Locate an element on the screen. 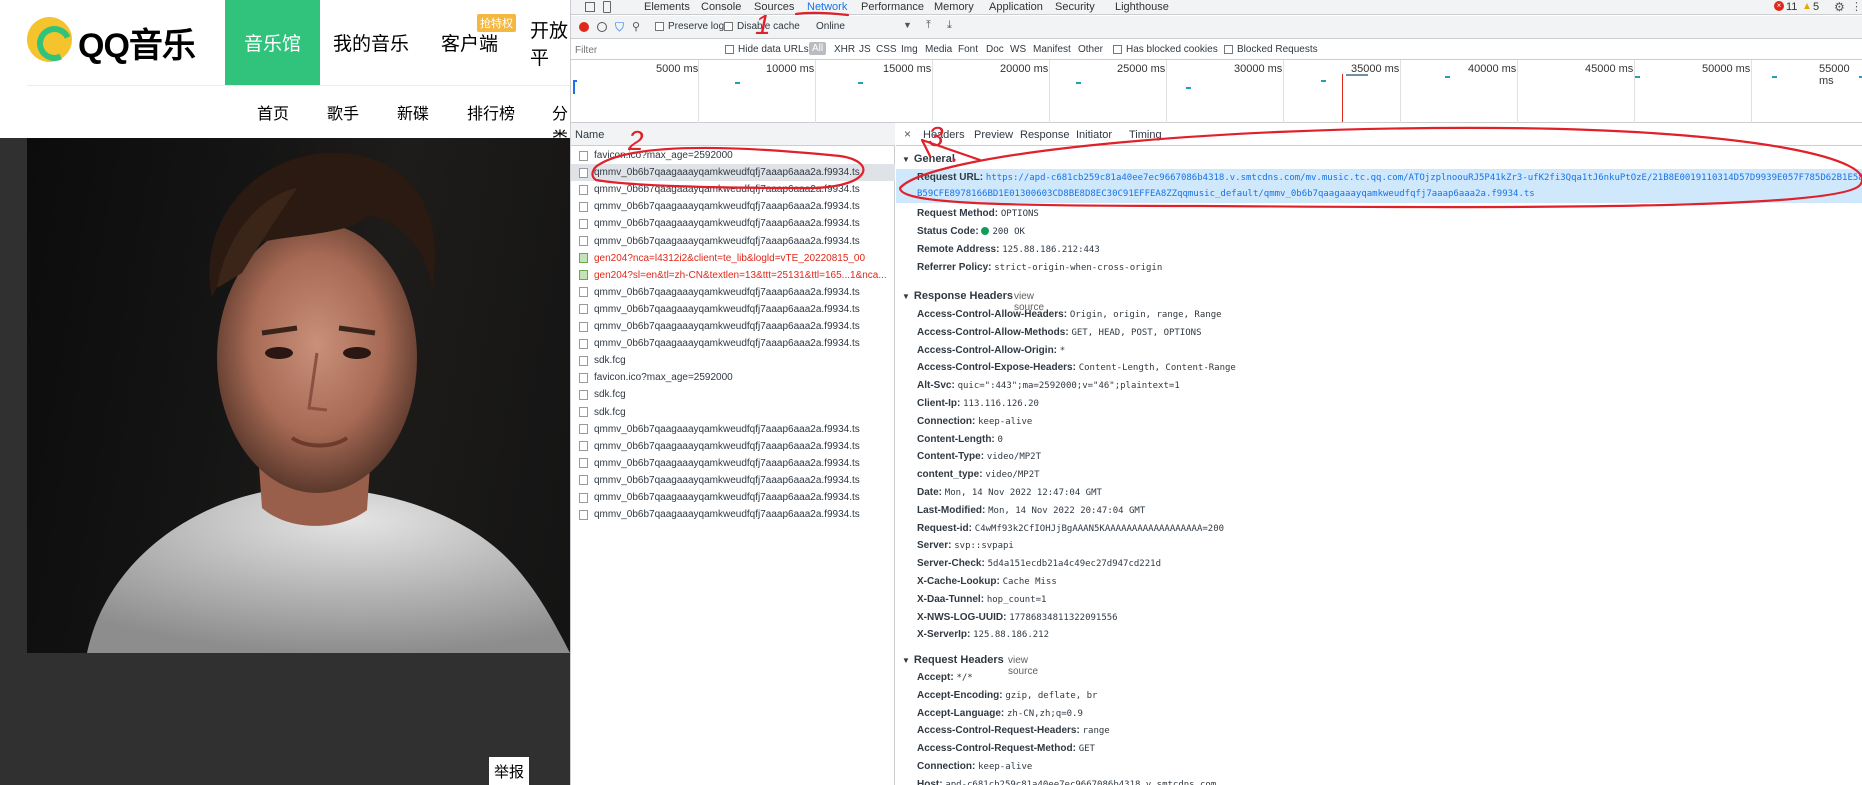  tab-sources: Sources is located at coordinates (774, 7).